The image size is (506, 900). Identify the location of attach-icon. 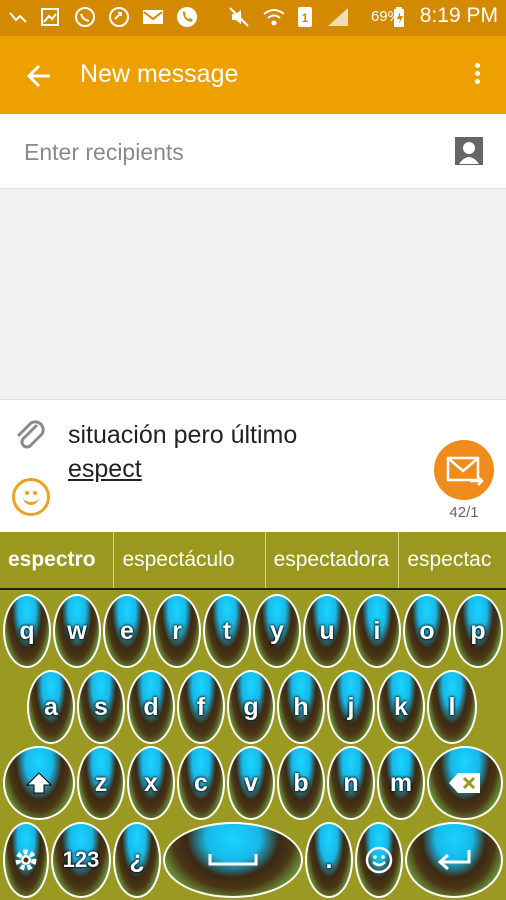
(31, 438).